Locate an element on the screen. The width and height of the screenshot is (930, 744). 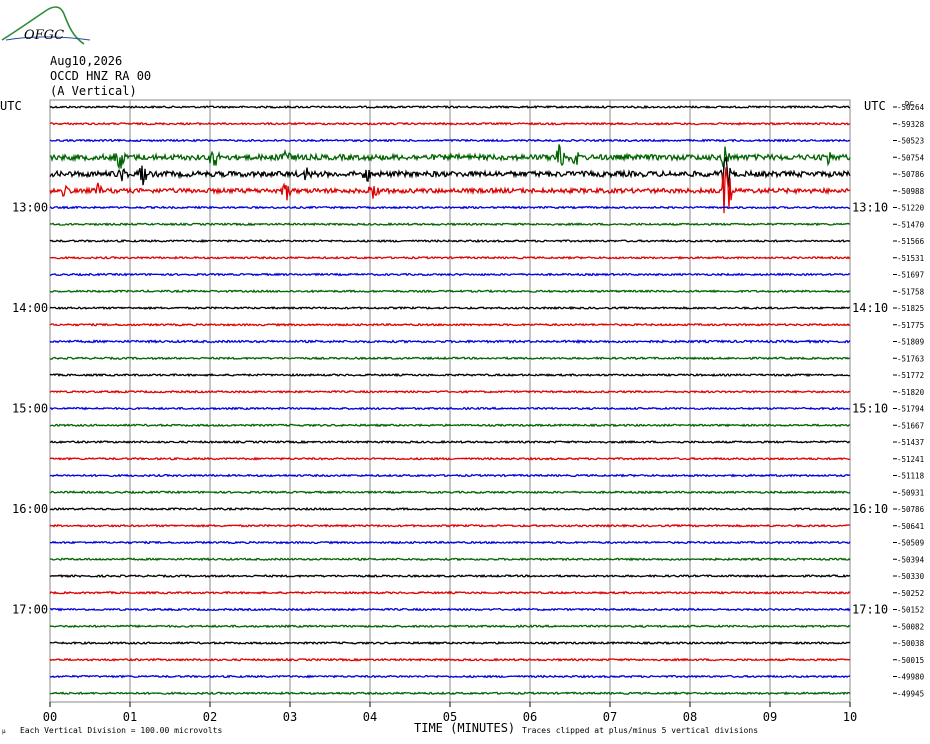
left-hour-label-2: 15:00 is located at coordinates (30, 409).